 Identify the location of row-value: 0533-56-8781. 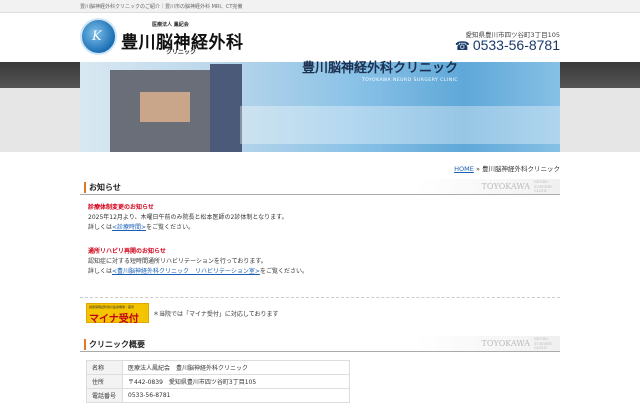
(236, 395).